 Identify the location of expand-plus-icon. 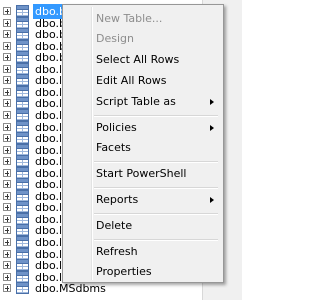
(7, 288).